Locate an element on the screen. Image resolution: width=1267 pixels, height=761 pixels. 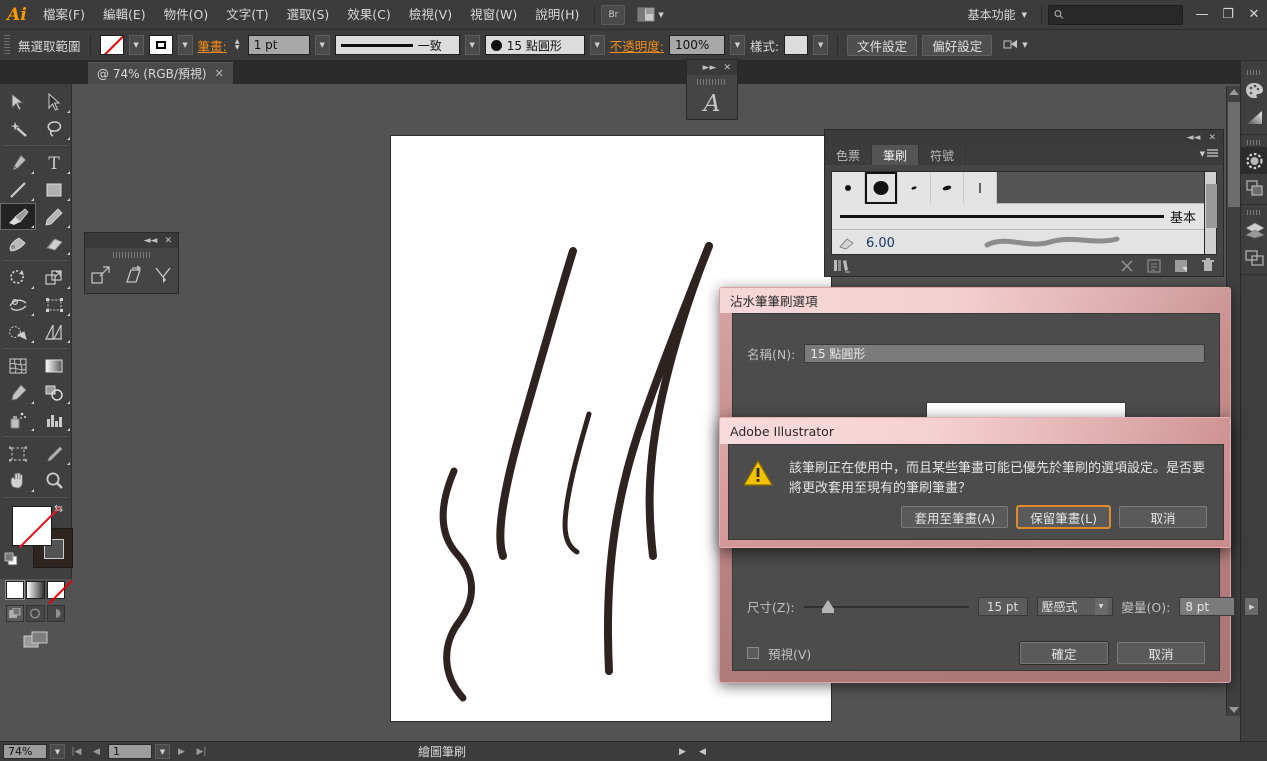
select-similar-button: ▼ is located at coordinates (1015, 45).